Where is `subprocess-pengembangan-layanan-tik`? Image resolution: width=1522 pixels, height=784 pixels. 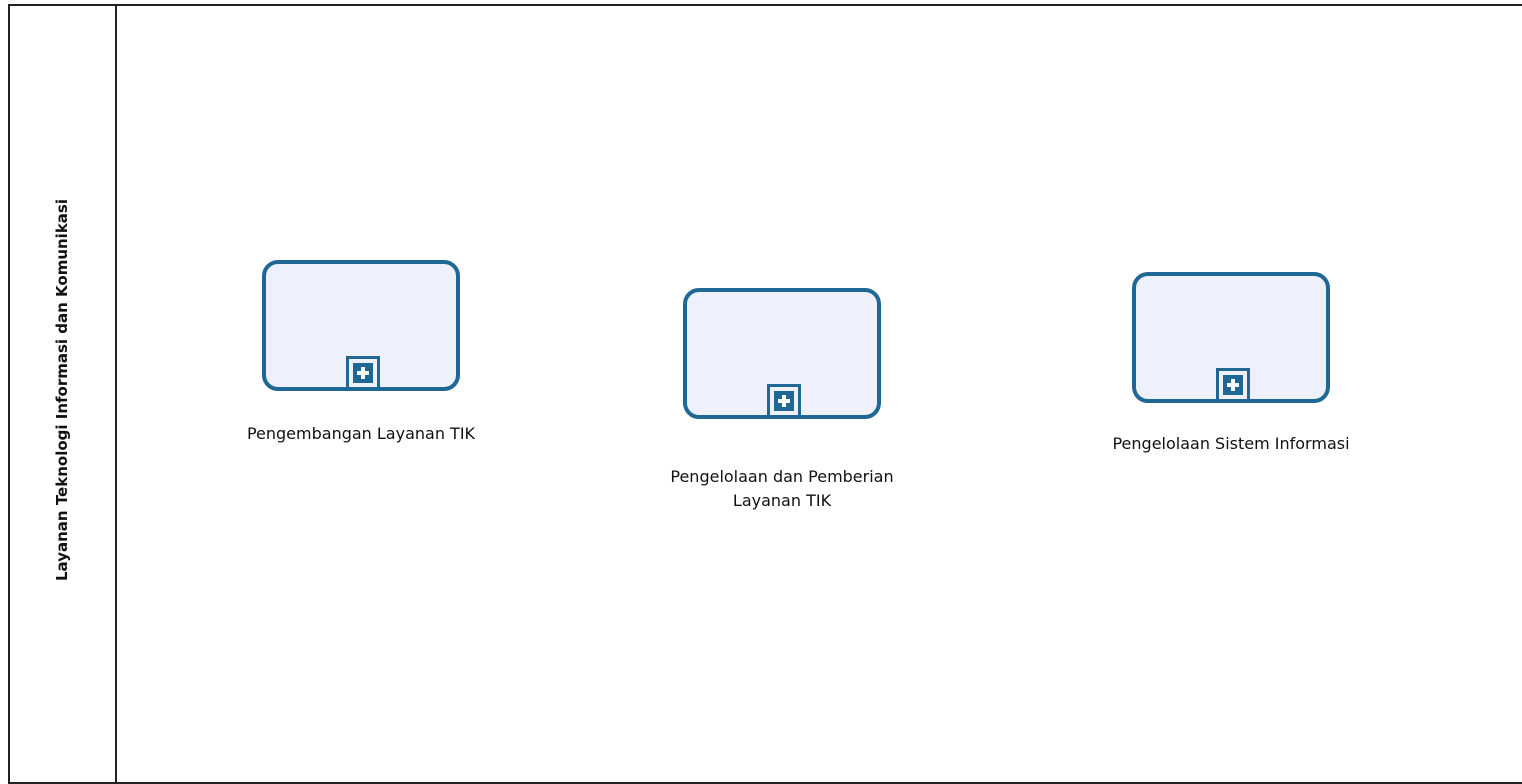 subprocess-pengembangan-layanan-tik is located at coordinates (361, 325).